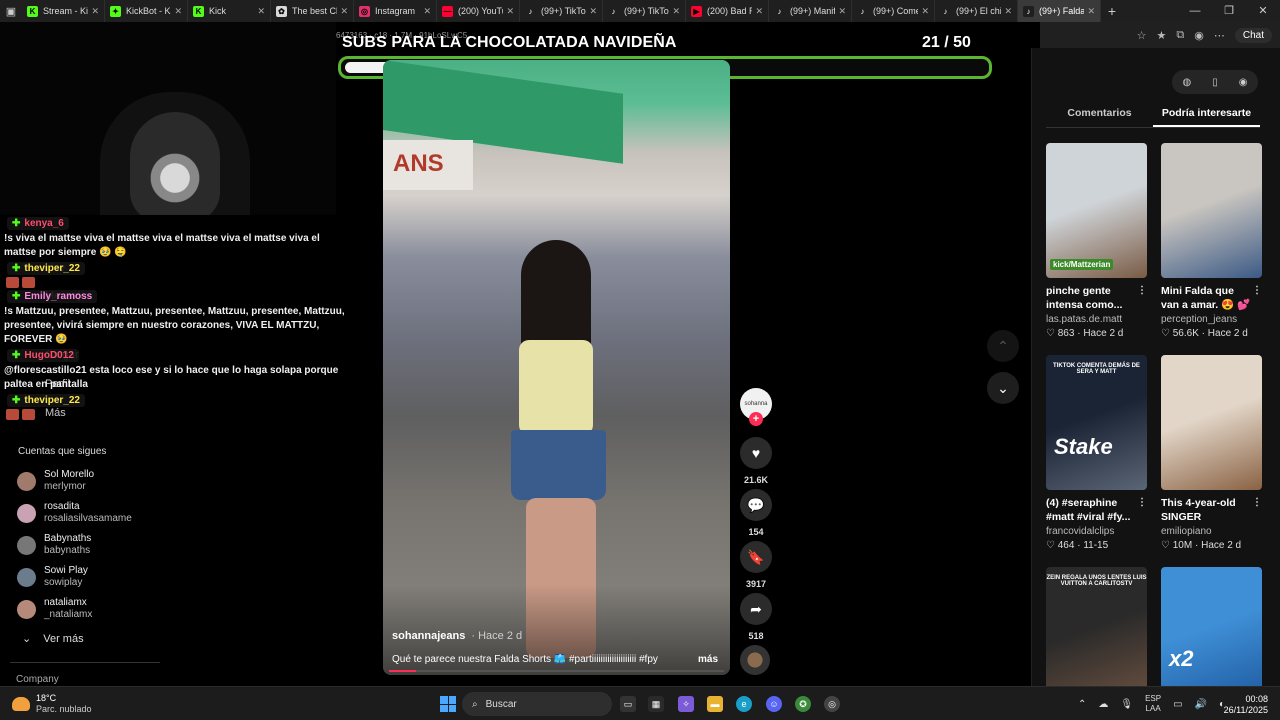 This screenshot has width=1280, height=720. I want to click on chat-username: ✚ Emily_ramoss, so click(52, 296).